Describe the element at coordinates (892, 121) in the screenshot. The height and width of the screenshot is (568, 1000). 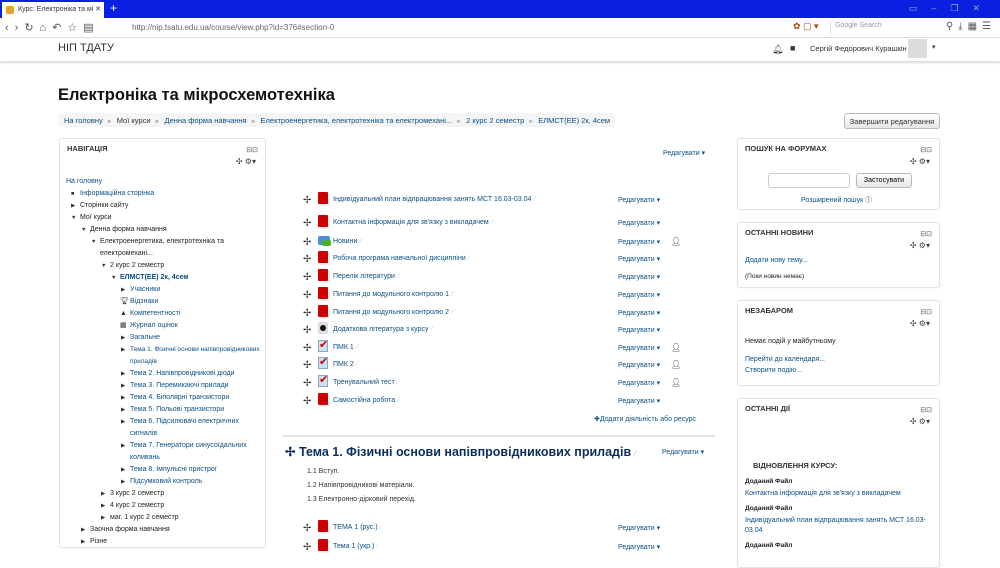
I see `finish-editing-button: Завершити редагування` at that location.